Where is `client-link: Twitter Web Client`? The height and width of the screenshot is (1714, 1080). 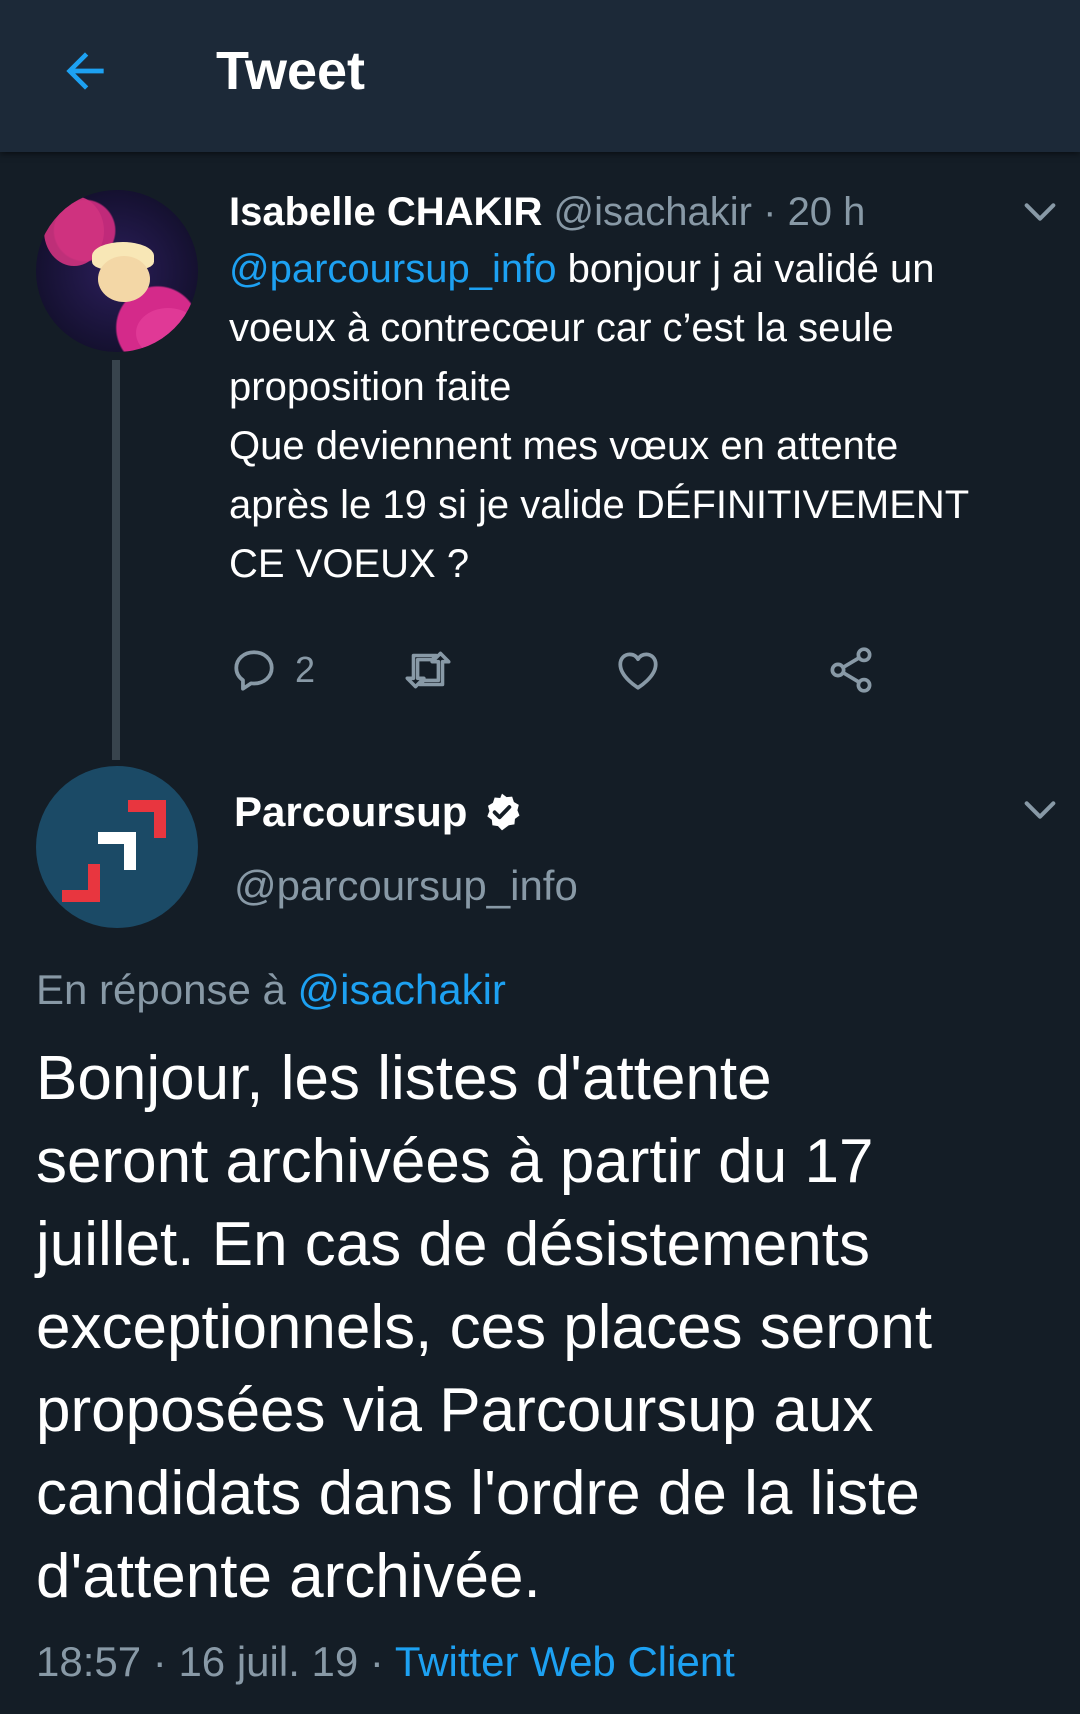 client-link: Twitter Web Client is located at coordinates (565, 1661).